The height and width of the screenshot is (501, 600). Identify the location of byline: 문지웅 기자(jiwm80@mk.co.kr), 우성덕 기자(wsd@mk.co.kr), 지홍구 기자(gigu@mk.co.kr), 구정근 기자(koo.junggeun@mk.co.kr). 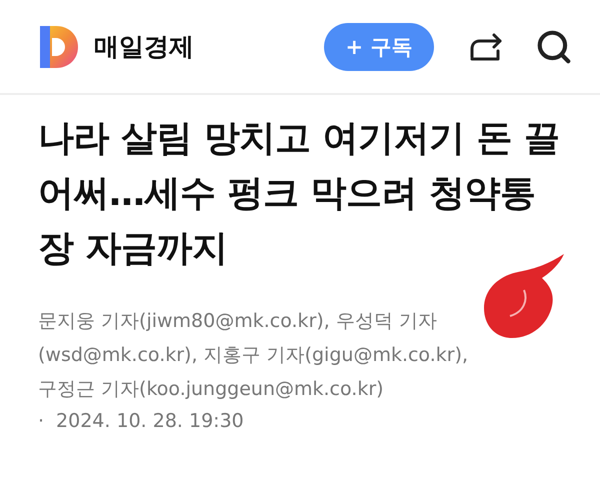
(254, 355).